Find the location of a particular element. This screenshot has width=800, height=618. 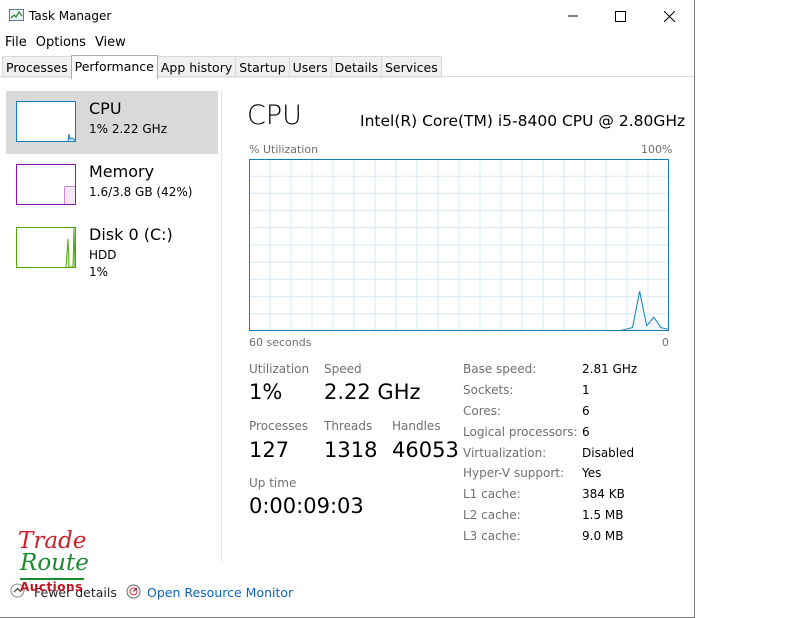

spec-value: Disabled is located at coordinates (608, 453).